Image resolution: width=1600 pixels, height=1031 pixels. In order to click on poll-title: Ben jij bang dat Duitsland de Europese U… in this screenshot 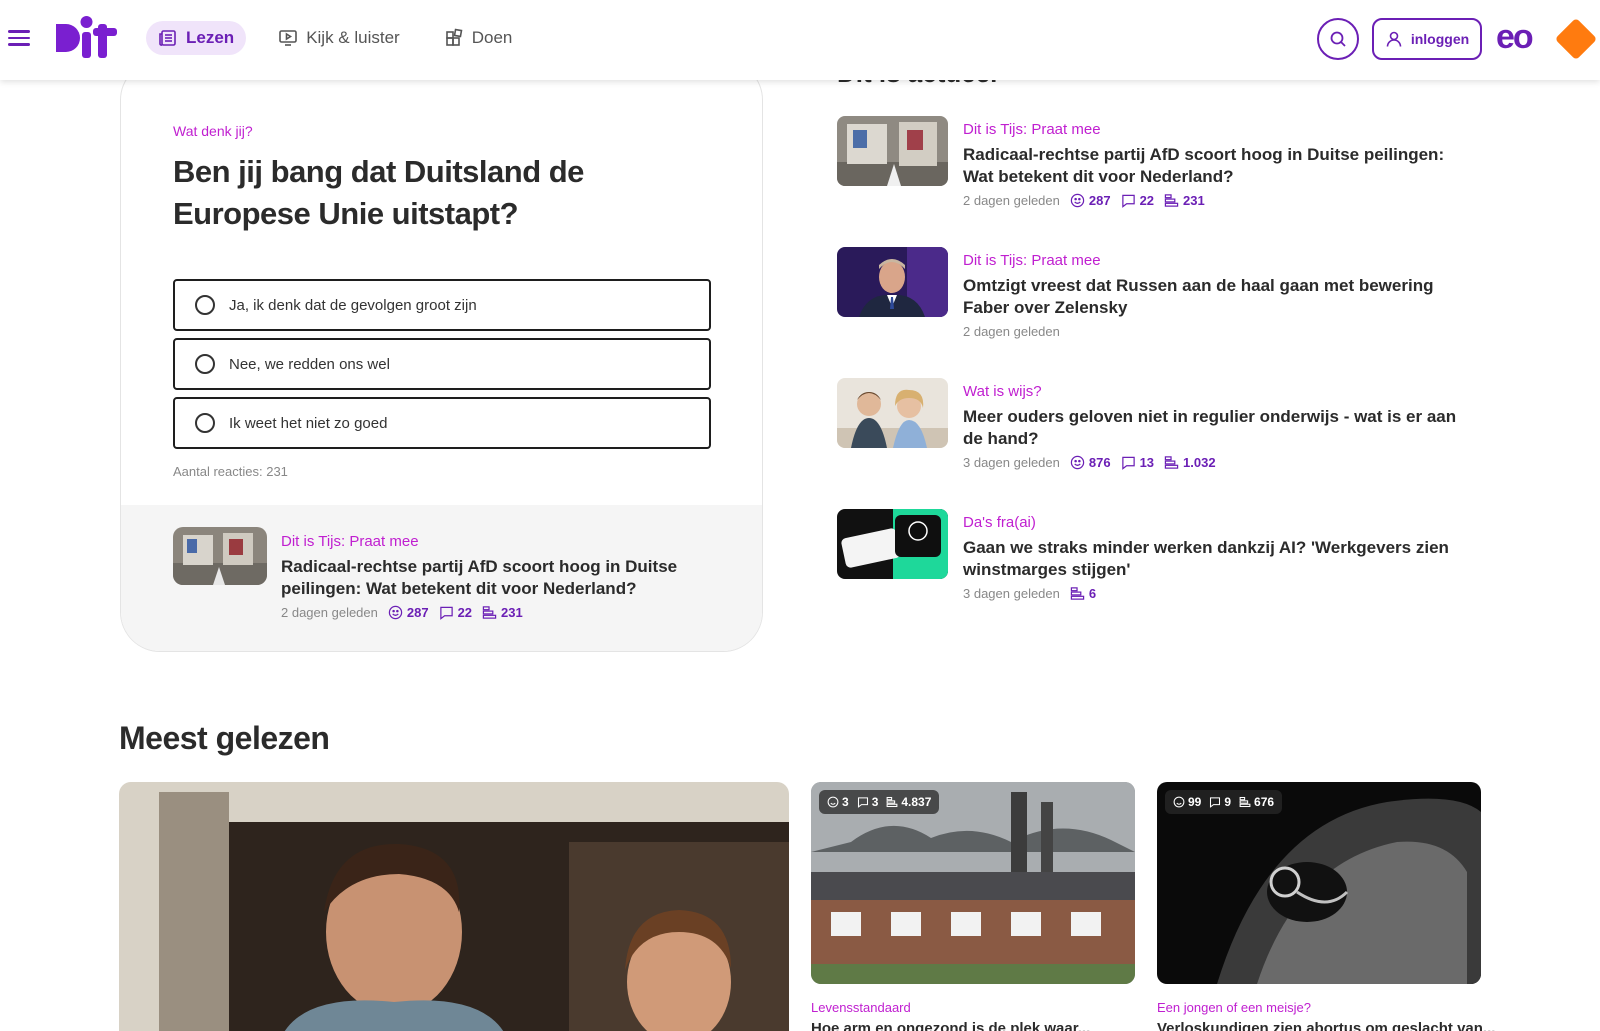, I will do `click(378, 192)`.